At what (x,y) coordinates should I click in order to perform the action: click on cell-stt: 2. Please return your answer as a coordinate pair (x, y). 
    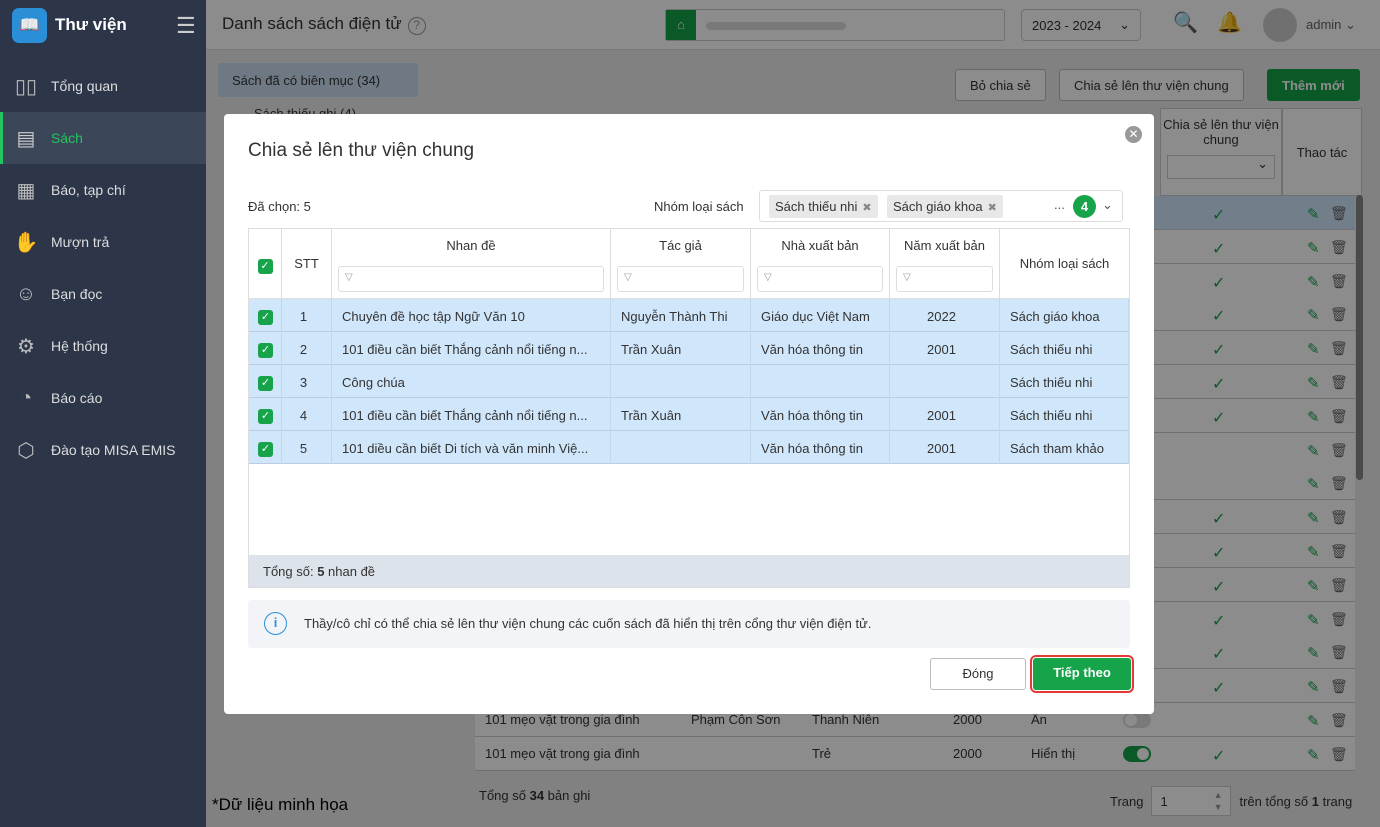
    Looking at the image, I should click on (307, 348).